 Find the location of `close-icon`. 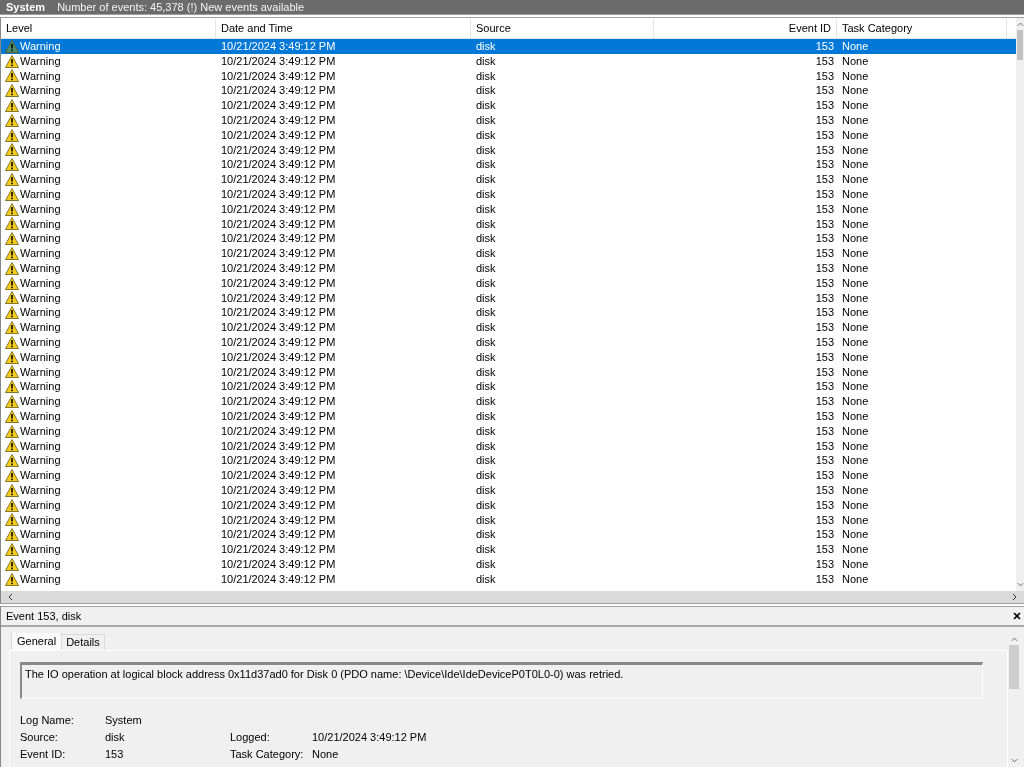

close-icon is located at coordinates (1017, 616).